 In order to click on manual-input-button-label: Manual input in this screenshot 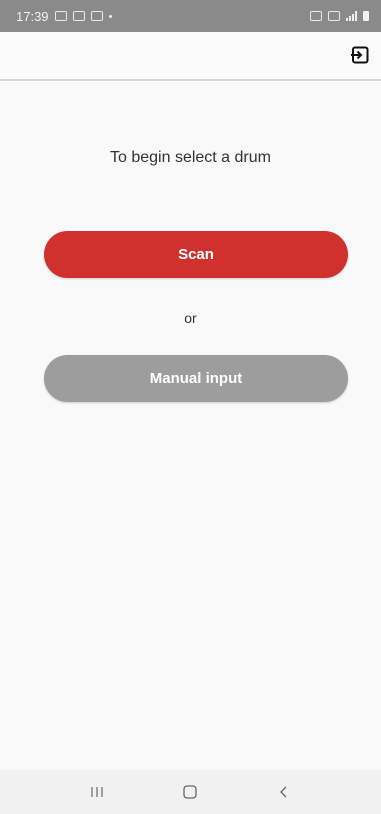, I will do `click(196, 378)`.